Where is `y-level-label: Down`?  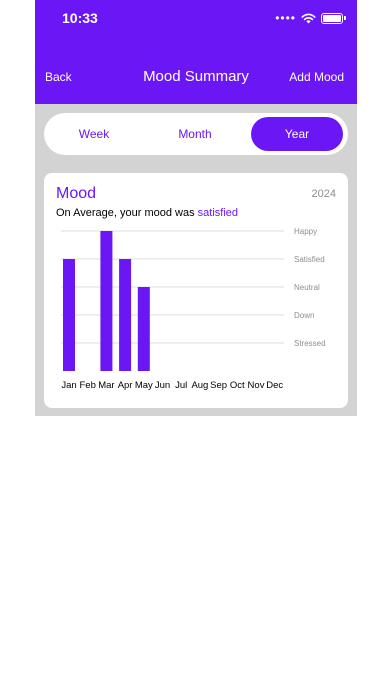 y-level-label: Down is located at coordinates (304, 315).